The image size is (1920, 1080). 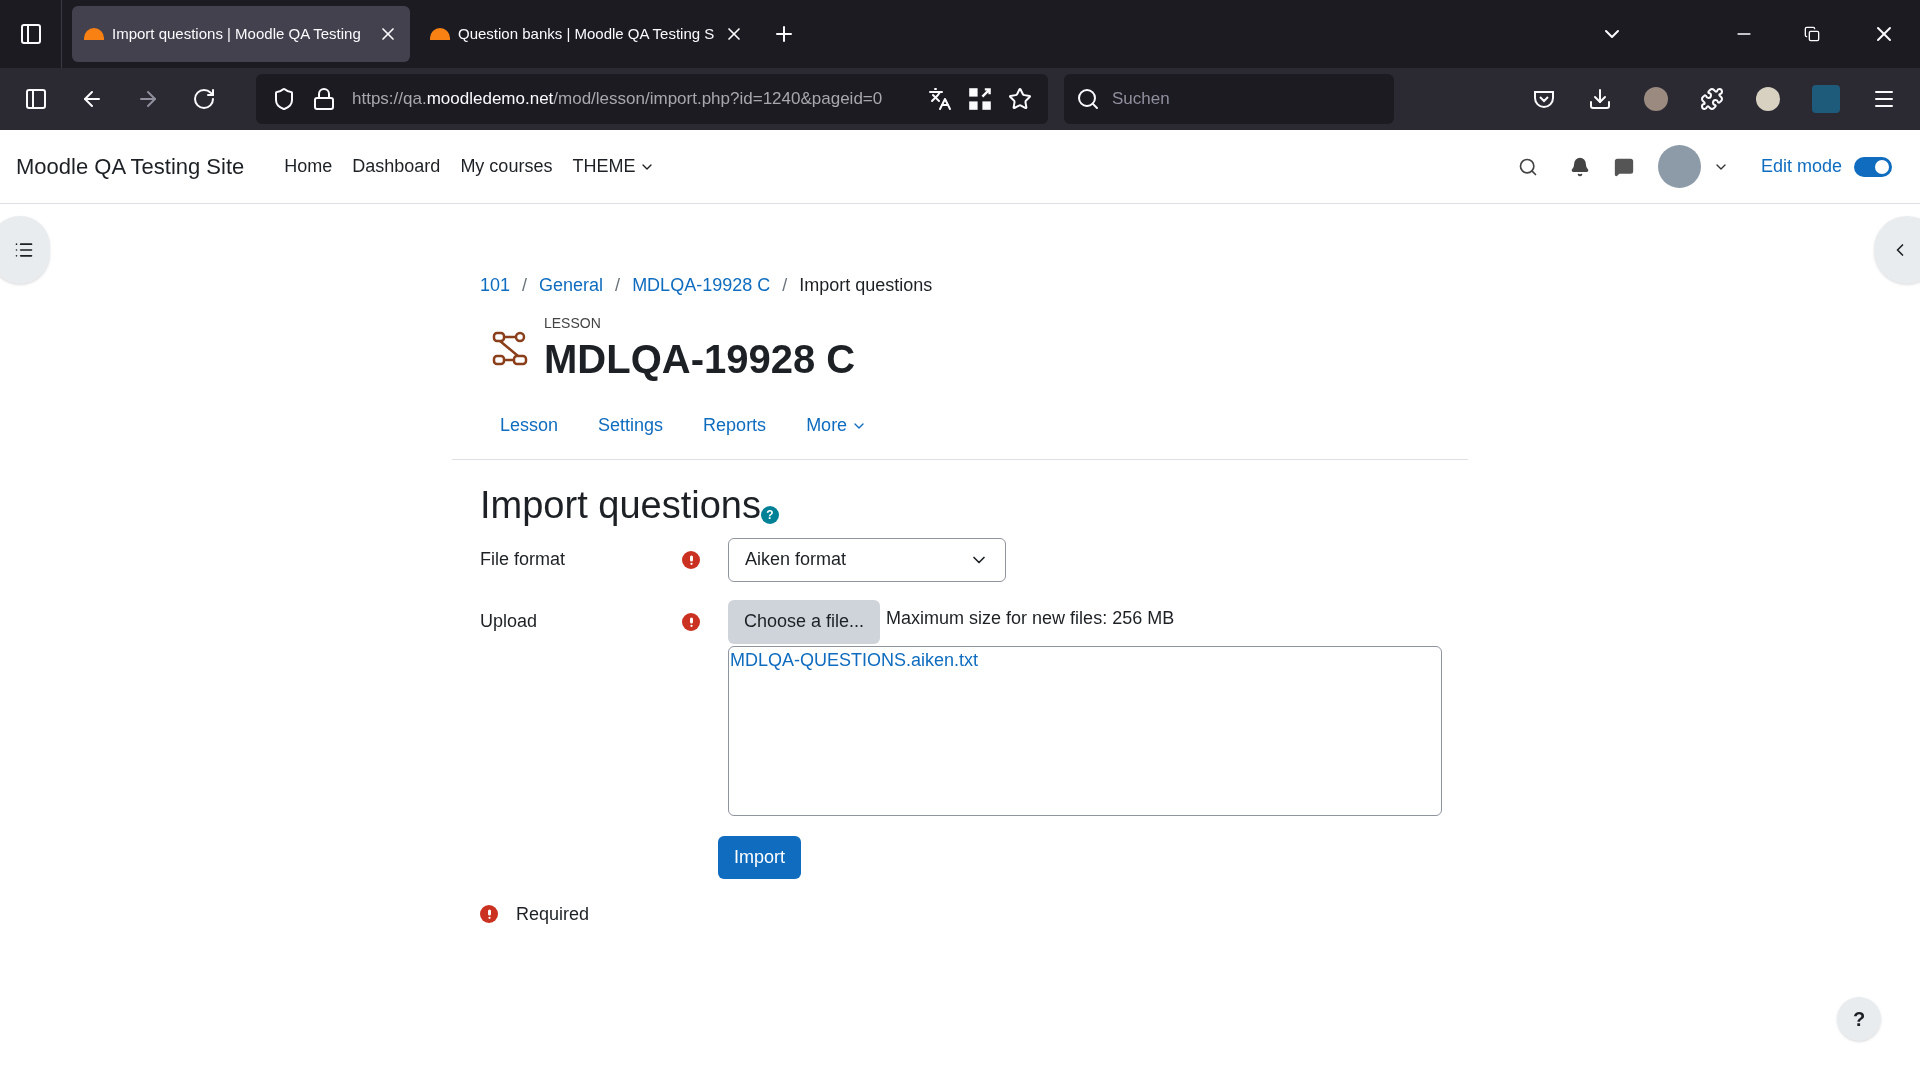 I want to click on form-heading: Import questions, so click(x=620, y=505).